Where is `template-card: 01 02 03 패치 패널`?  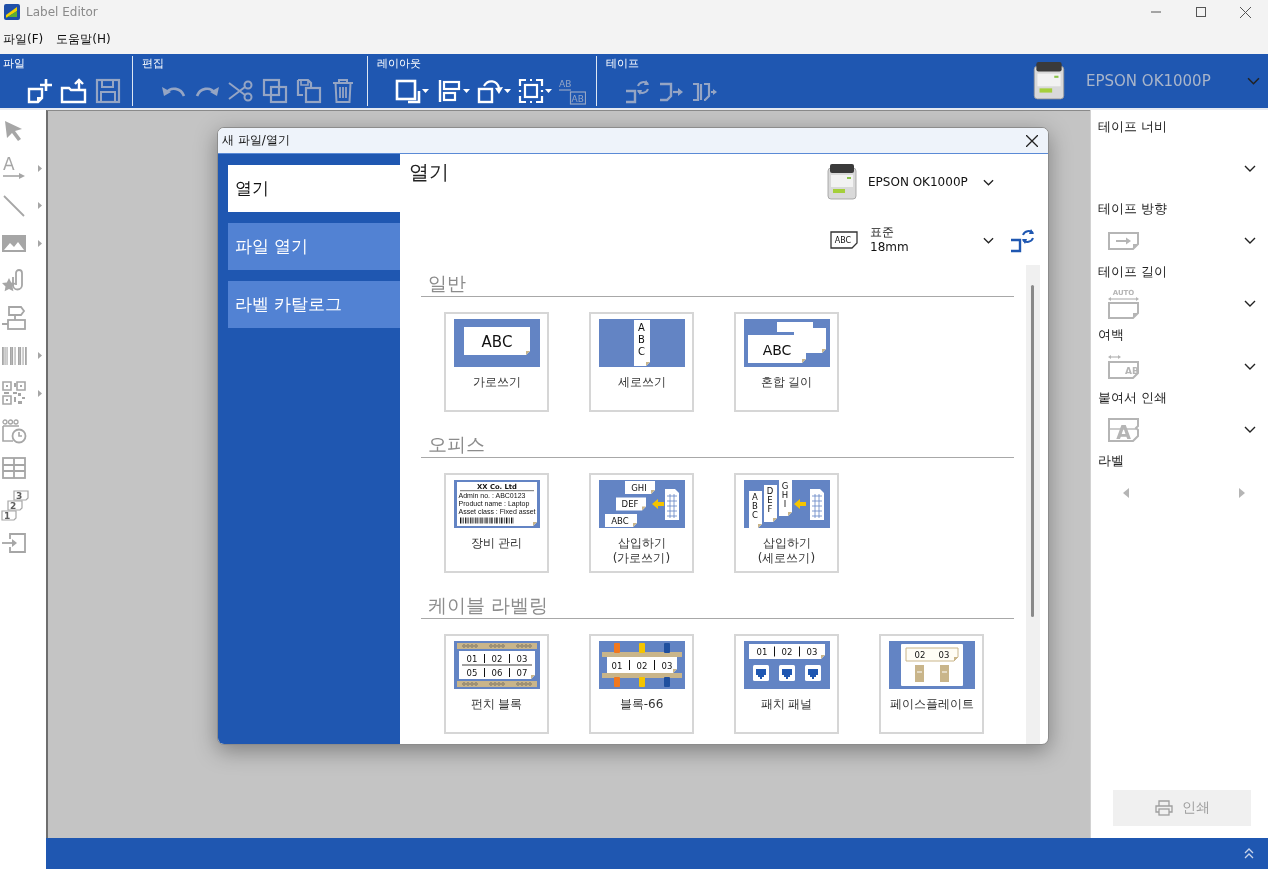 template-card: 01 02 03 패치 패널 is located at coordinates (786, 684).